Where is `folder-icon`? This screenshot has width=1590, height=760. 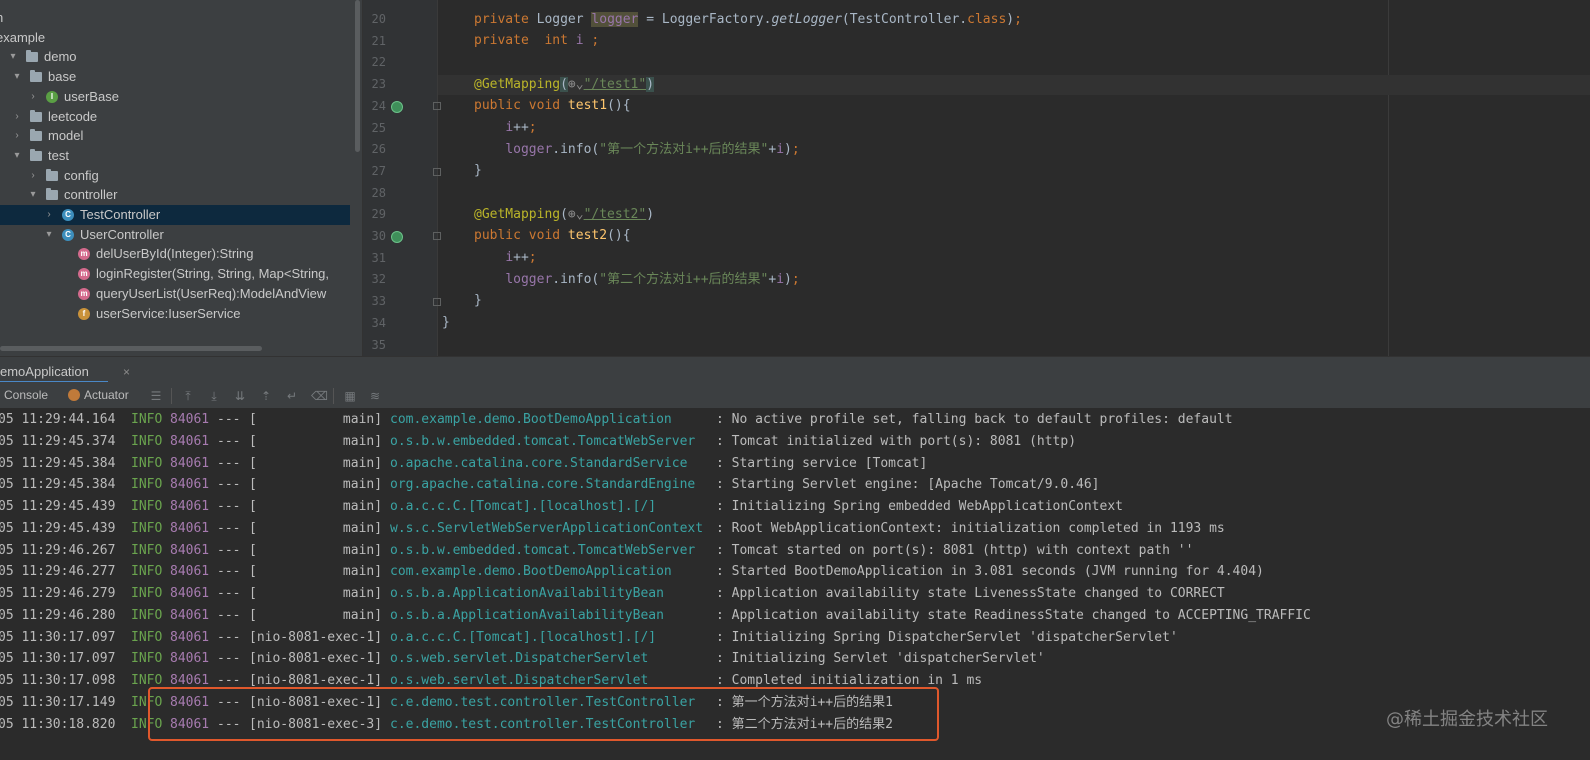 folder-icon is located at coordinates (36, 135).